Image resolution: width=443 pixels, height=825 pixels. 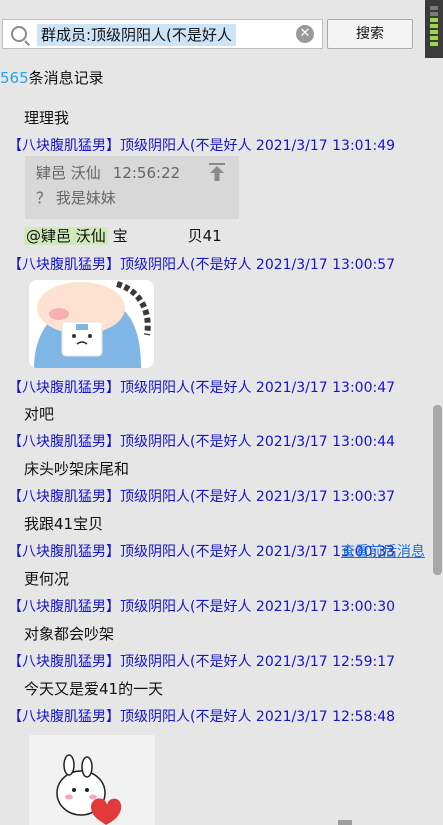 What do you see at coordinates (202, 717) in the screenshot?
I see `message-header: 【八块腹肌猛男】顶级阴阳人(不是好人 2021/3/17 12:58:48` at bounding box center [202, 717].